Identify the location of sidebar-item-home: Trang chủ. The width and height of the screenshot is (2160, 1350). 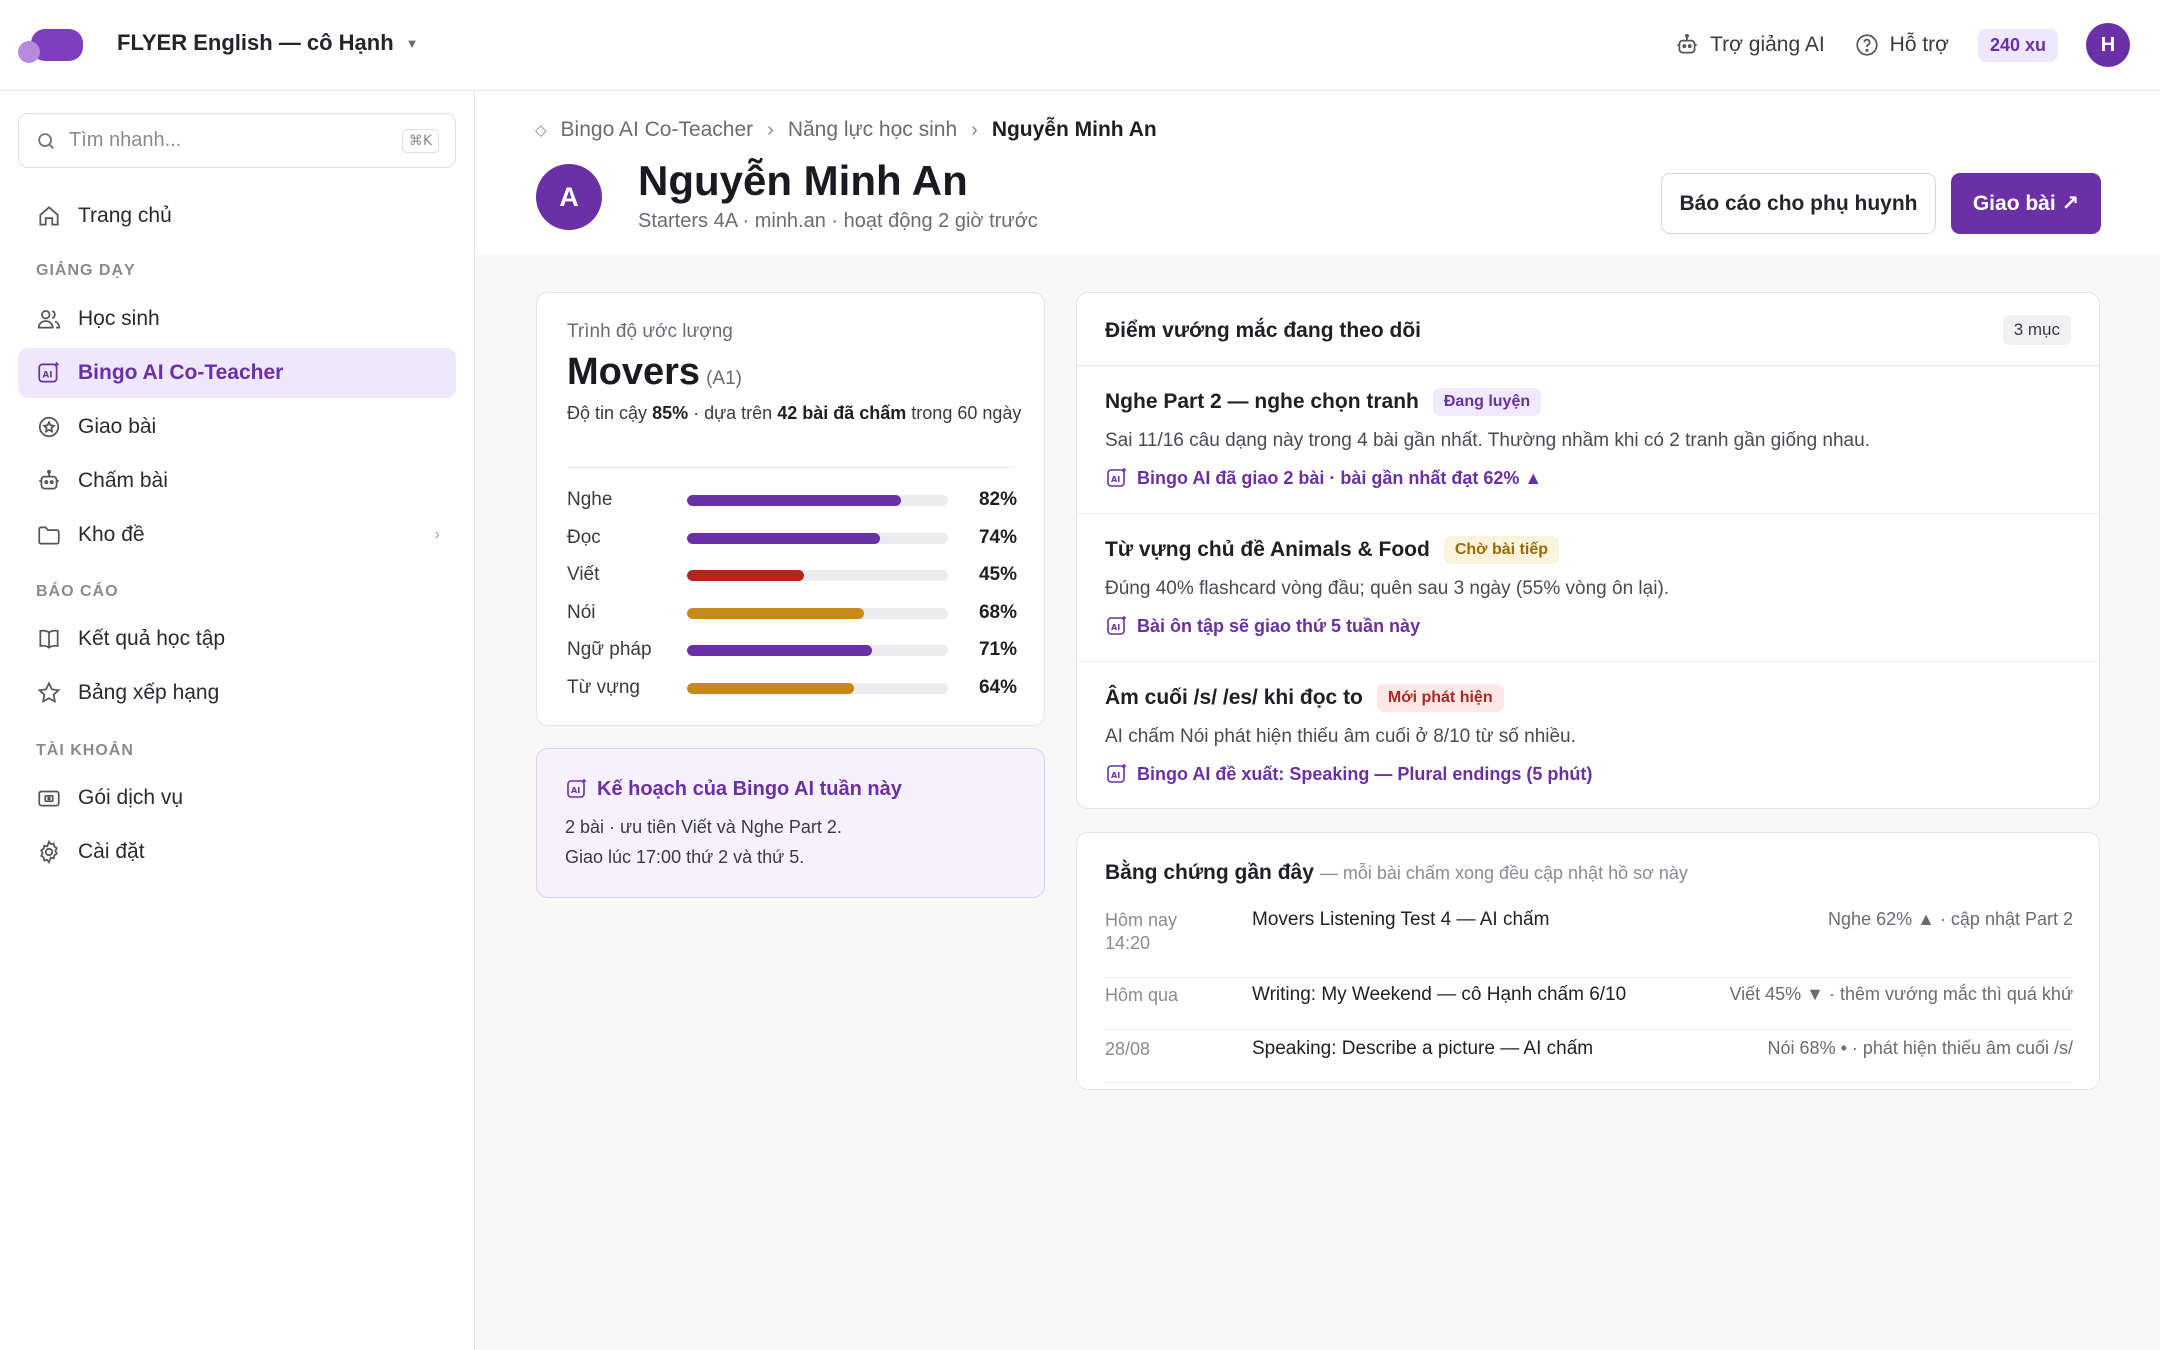
(237, 216).